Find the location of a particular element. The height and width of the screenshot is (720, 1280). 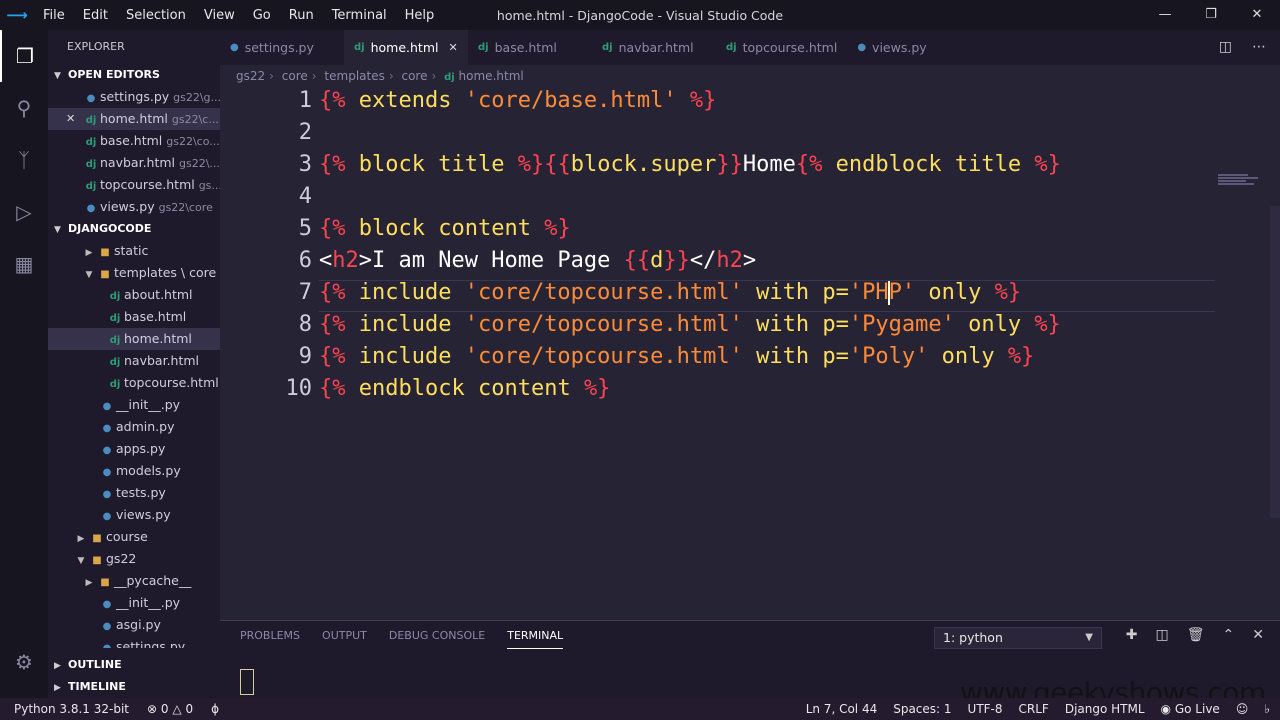

language-mode: Django HTML is located at coordinates (1105, 709).